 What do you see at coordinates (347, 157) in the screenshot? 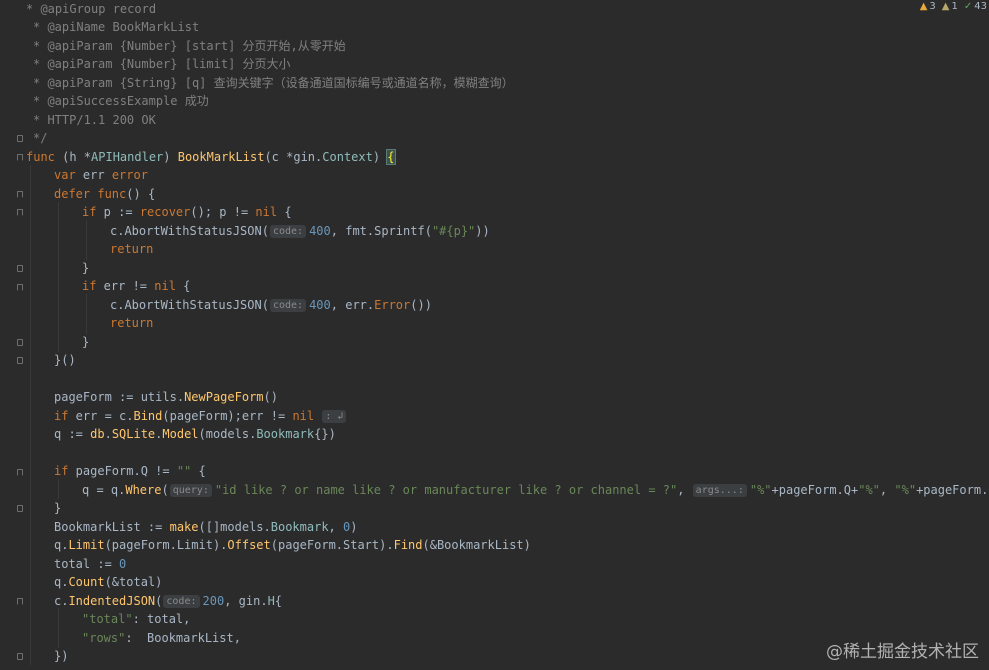
I see `type-name: Context` at bounding box center [347, 157].